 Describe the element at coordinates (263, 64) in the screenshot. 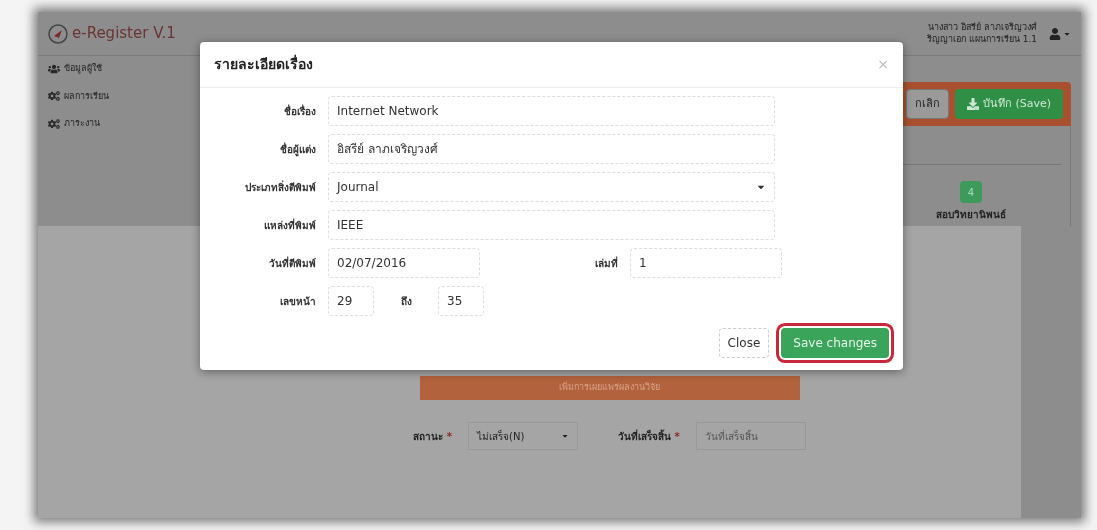

I see `modal-title: รายละเอียดเรื่อง` at that location.